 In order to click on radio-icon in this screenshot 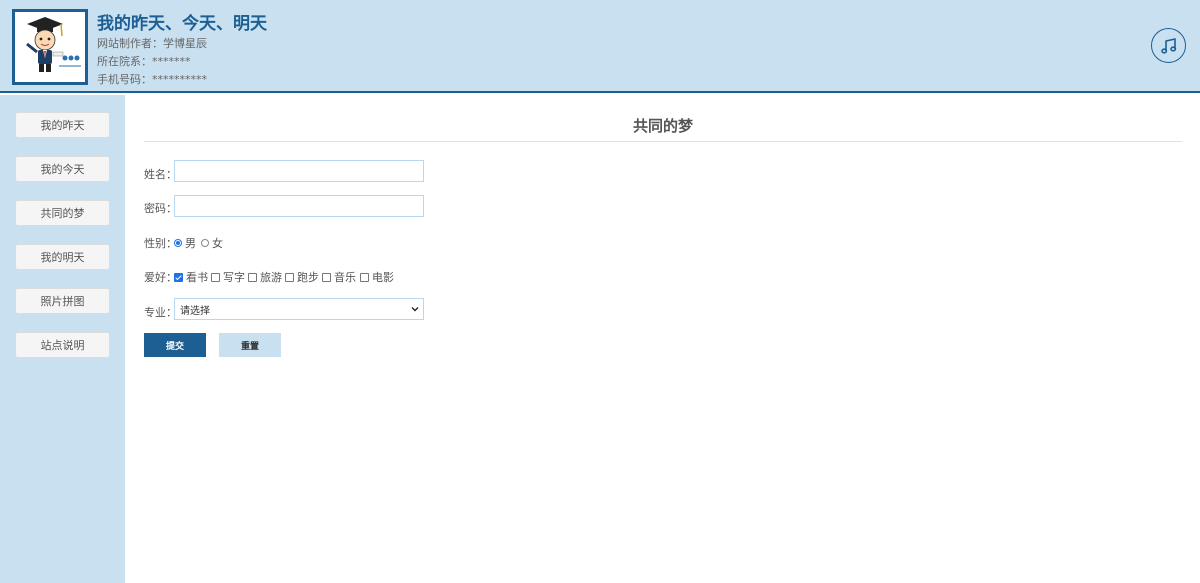, I will do `click(205, 243)`.